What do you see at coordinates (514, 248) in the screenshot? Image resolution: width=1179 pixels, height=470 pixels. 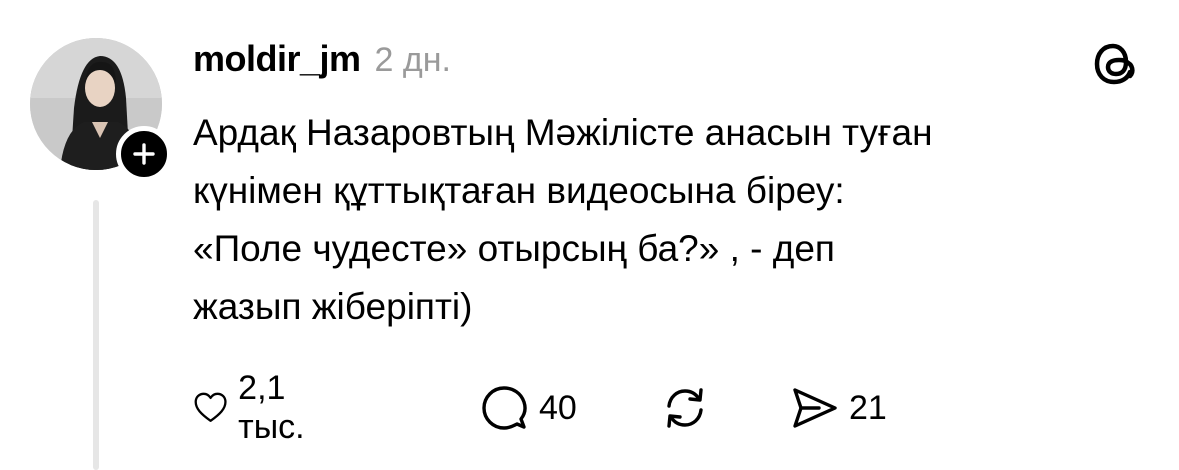 I see `post-text-line: «Поле чудесте» отырсың ба?» , - деп` at bounding box center [514, 248].